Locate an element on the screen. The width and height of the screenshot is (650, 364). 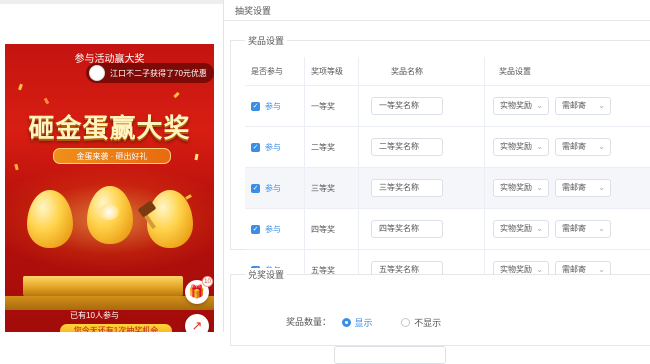
prize-name-input: 三等奖名称 is located at coordinates (407, 188).